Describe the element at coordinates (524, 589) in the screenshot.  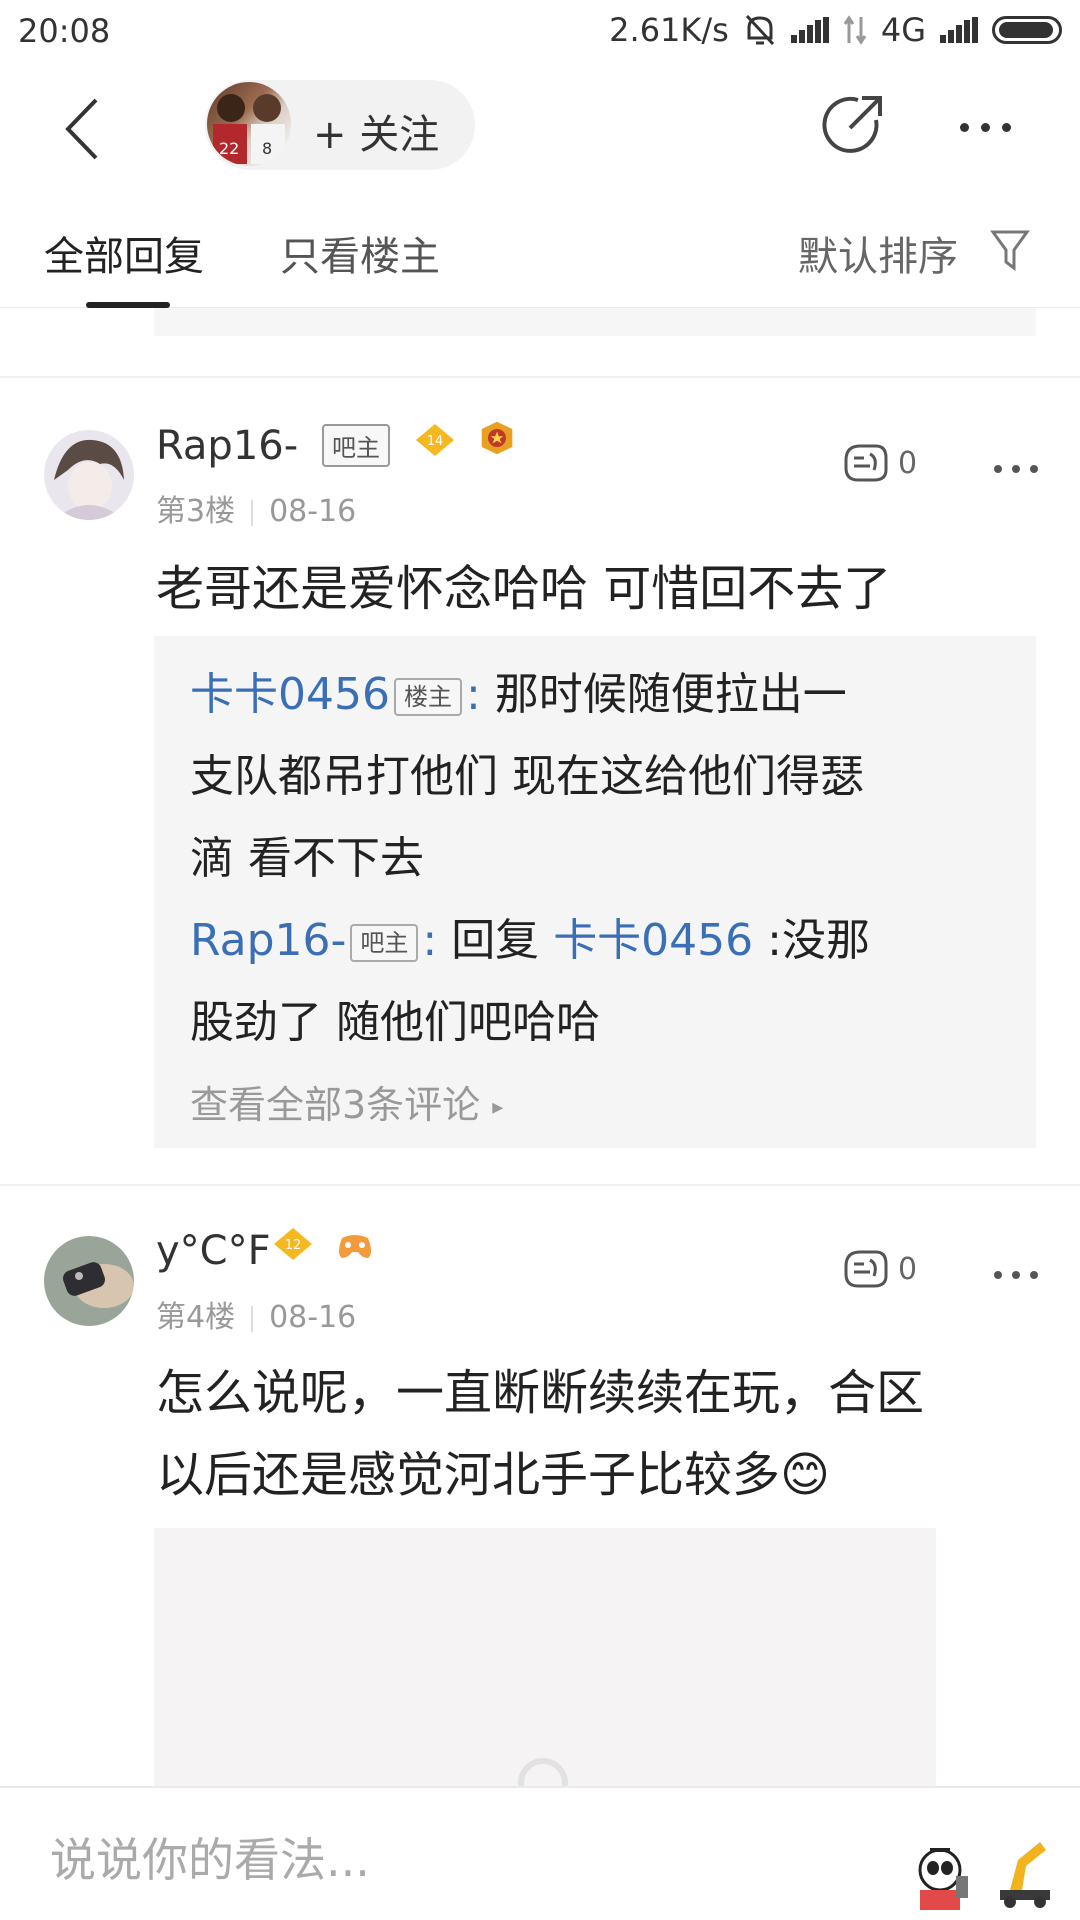
I see `post-content: 老哥还是爱怀念哈哈 可惜回不去了` at that location.